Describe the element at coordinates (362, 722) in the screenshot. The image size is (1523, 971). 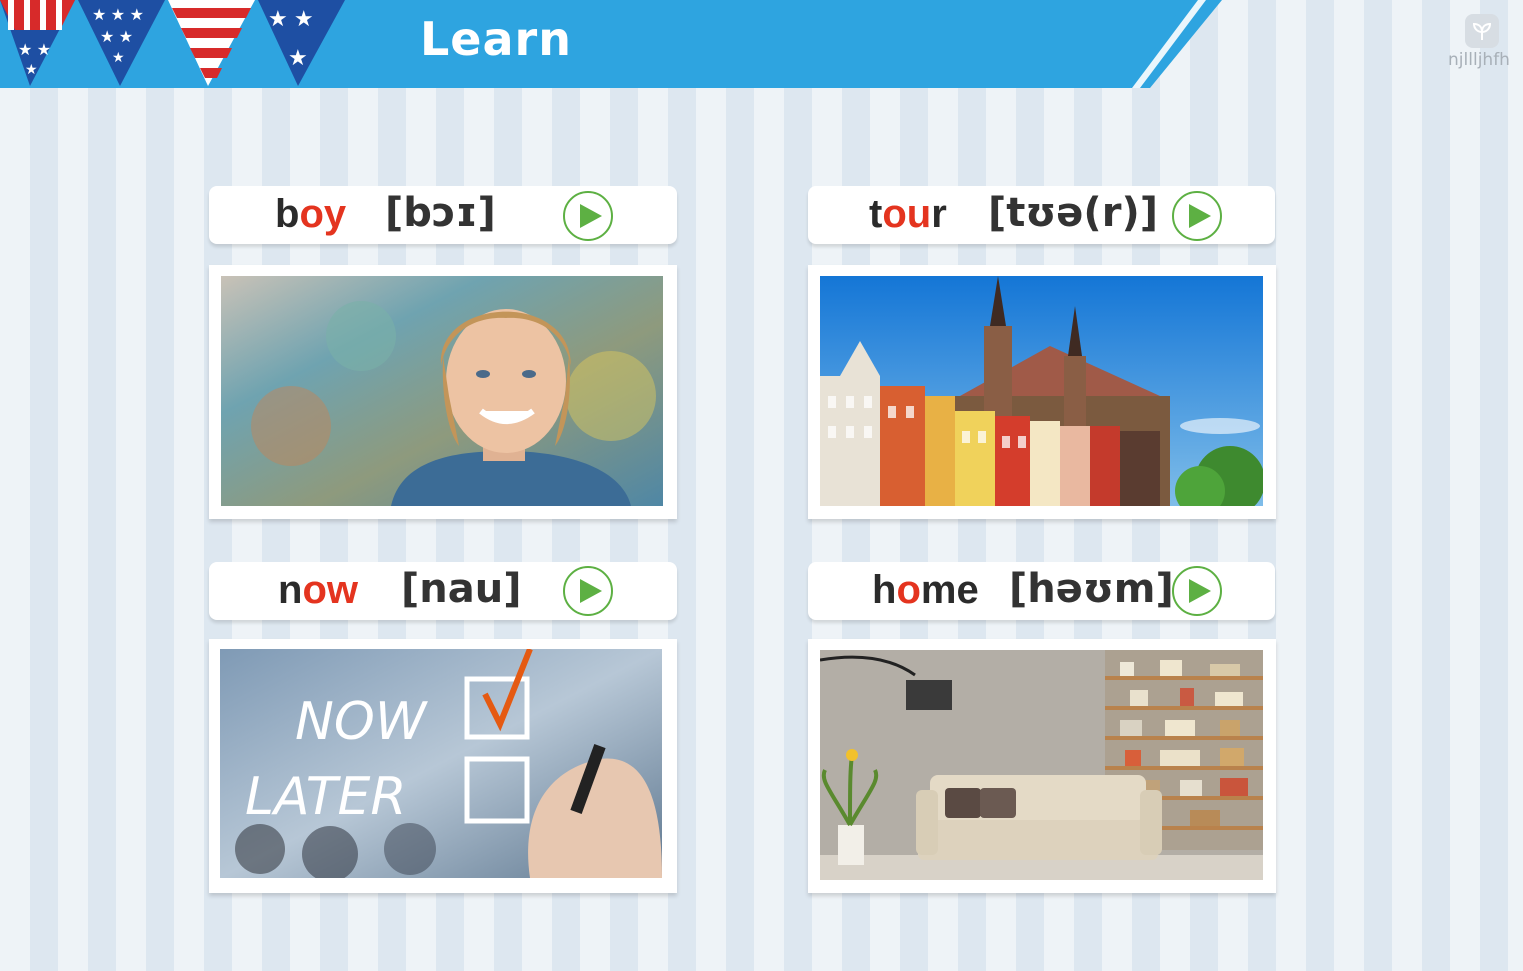
I see `photo-text-now: NOW` at that location.